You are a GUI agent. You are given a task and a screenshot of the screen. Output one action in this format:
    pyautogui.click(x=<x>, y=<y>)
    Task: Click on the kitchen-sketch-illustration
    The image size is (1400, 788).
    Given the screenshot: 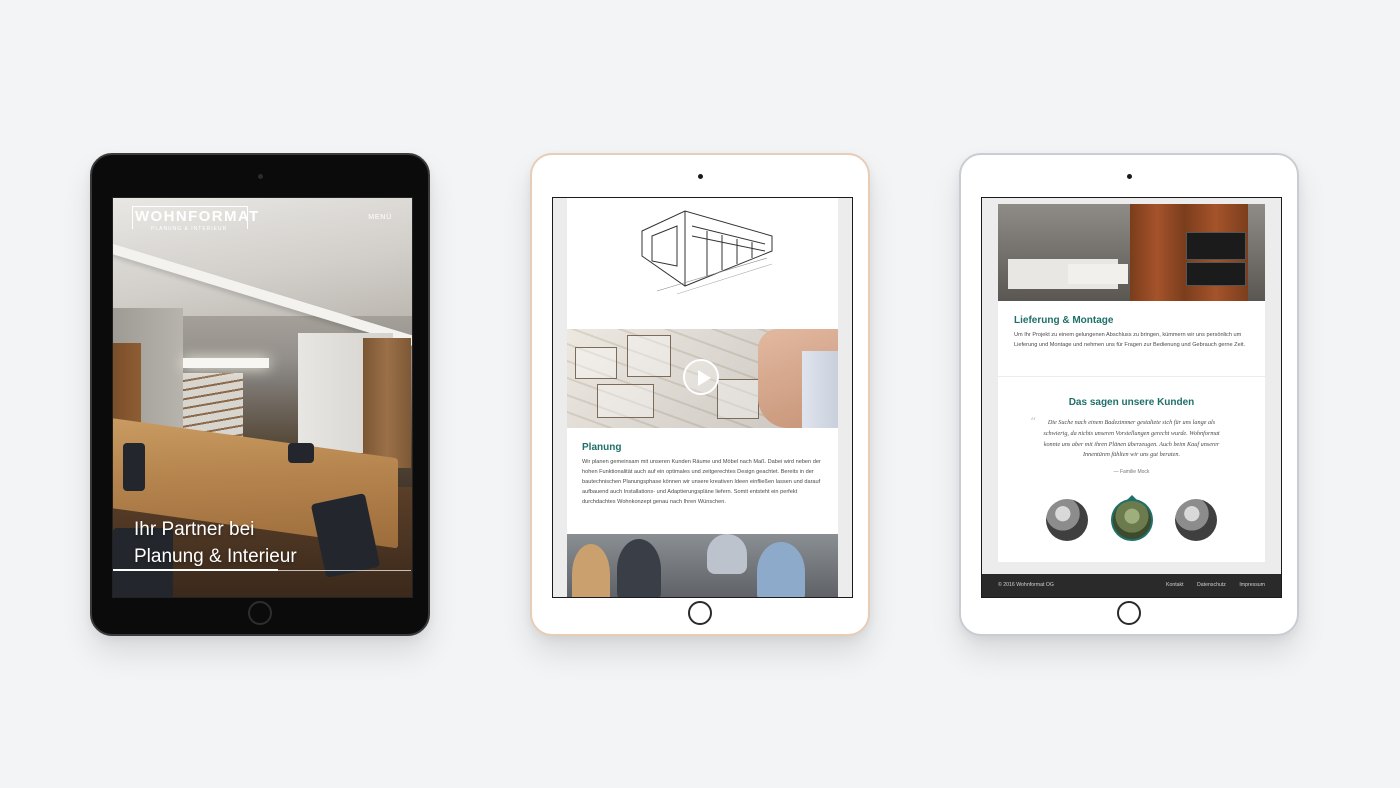 What is the action you would take?
    pyautogui.click(x=707, y=252)
    